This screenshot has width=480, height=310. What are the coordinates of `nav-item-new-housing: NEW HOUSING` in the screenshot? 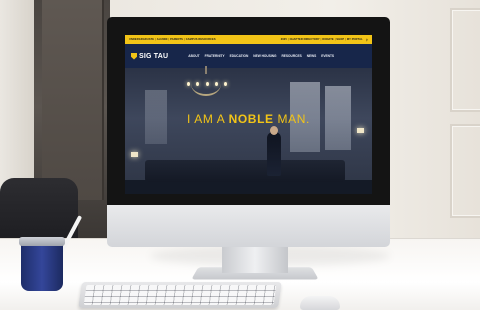 It's located at (264, 56).